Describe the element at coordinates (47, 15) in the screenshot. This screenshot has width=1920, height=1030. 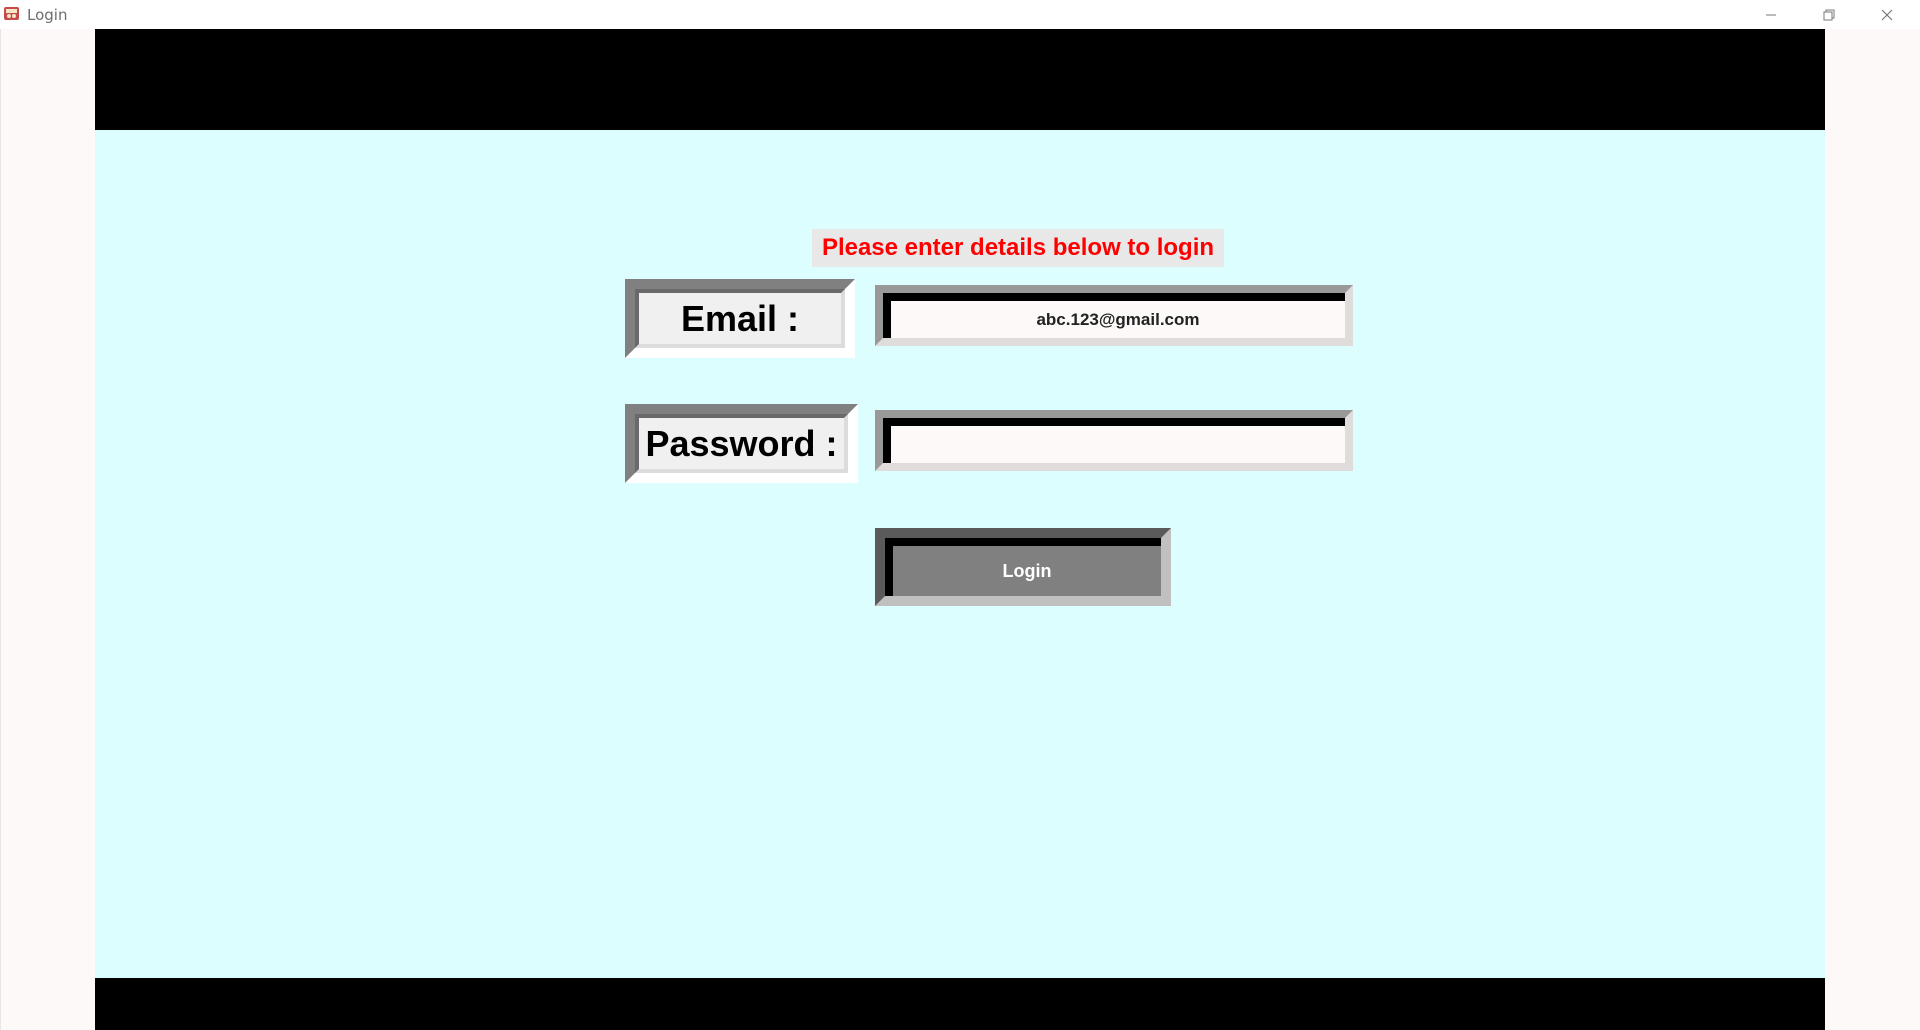
I see `window-title: Login` at that location.